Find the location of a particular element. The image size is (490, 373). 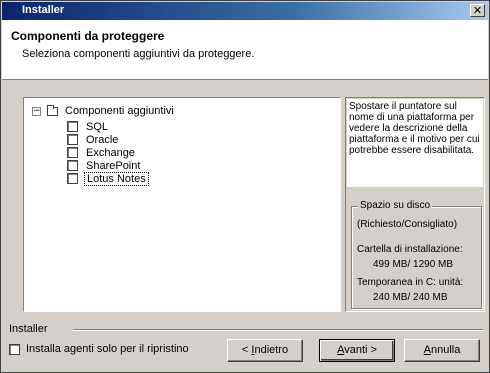

tree-root-label: Componenti aggiuntivi is located at coordinates (119, 111).